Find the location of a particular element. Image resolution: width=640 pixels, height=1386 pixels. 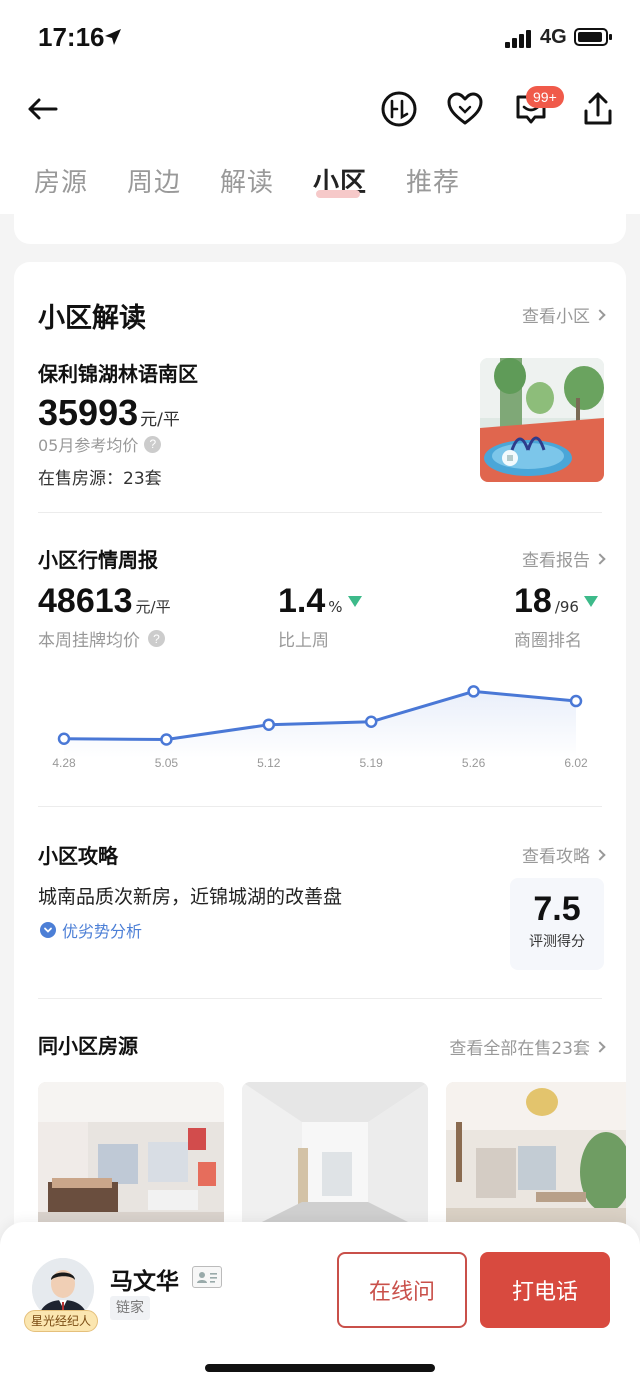

dining-room-photo is located at coordinates (536, 1157).